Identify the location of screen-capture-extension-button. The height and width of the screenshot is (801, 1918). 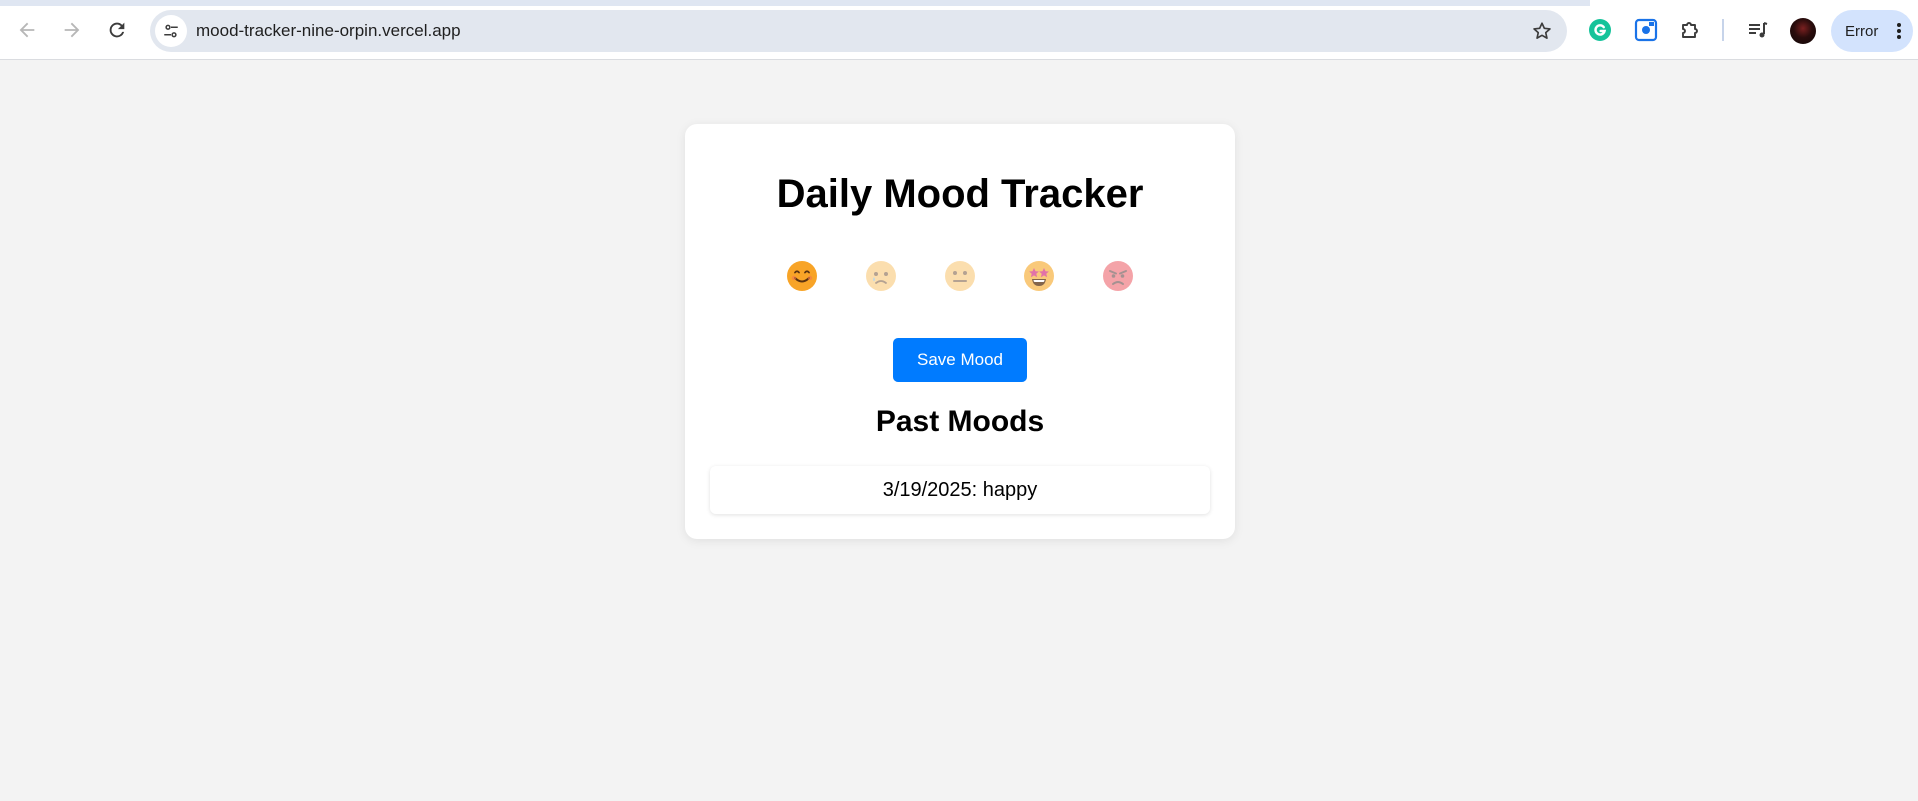
(1646, 30).